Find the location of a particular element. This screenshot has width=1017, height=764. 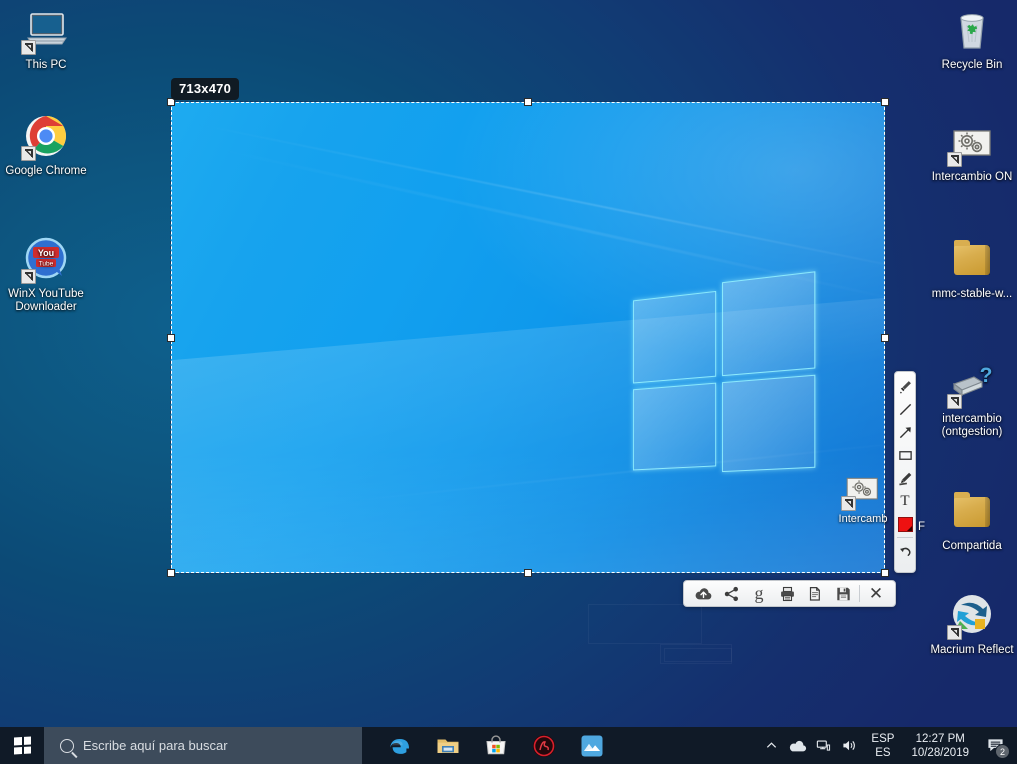

language-top: ESP is located at coordinates (883, 738).